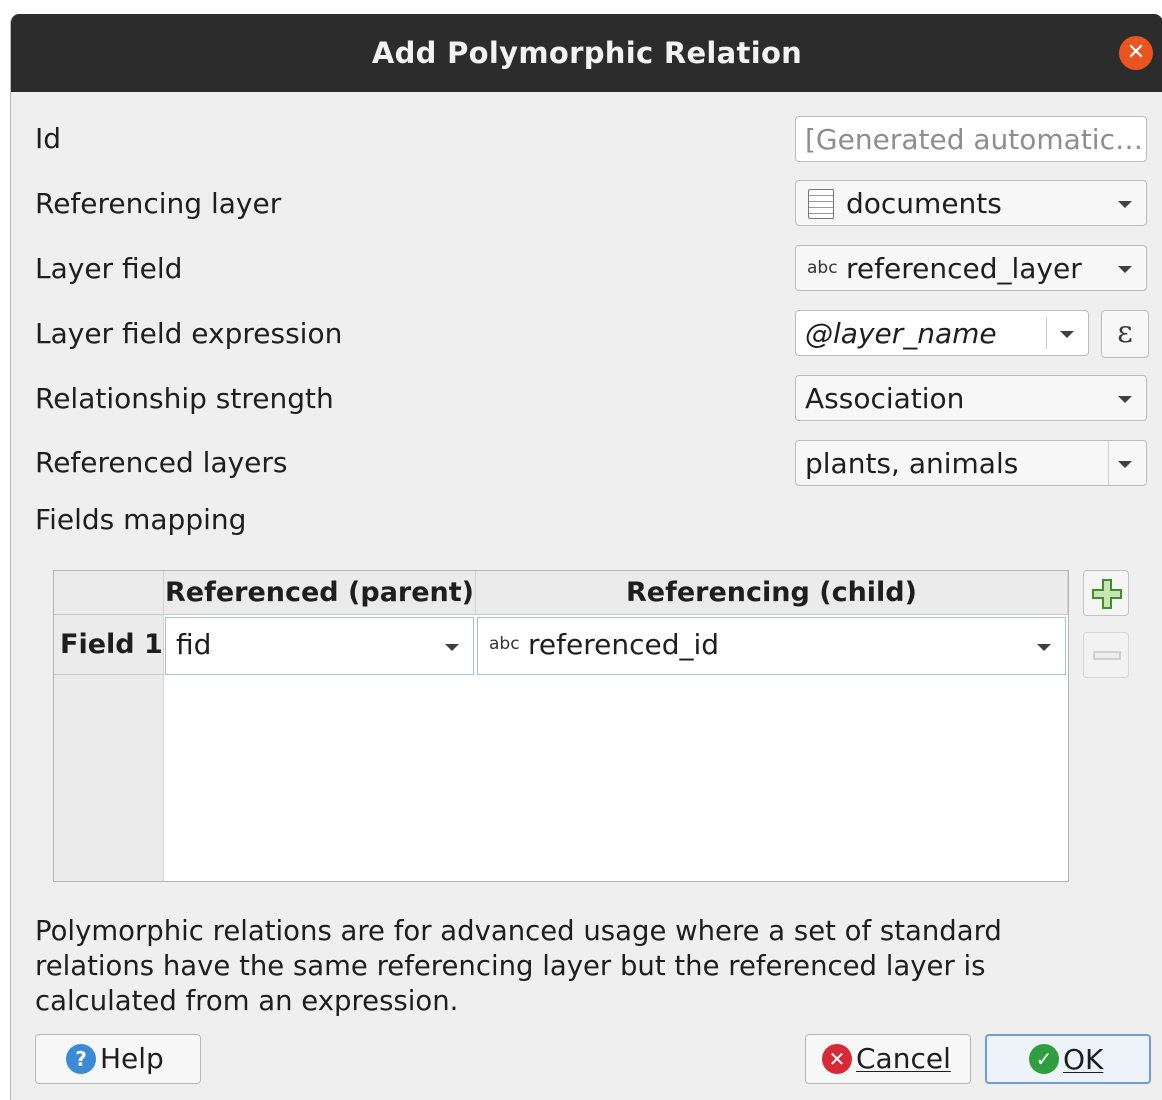 The image size is (1162, 1100). I want to click on checkmark-icon: ✓, so click(1044, 1059).